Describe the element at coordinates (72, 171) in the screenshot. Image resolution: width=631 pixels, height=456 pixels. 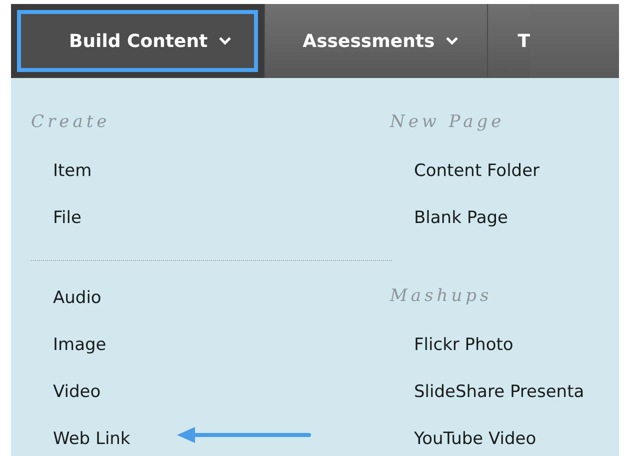
I see `menu-item: Item` at that location.